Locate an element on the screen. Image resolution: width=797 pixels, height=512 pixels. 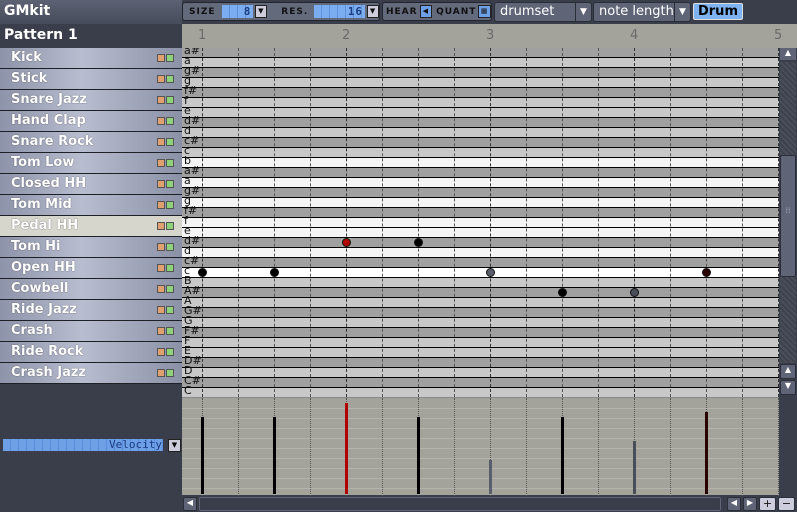
drum-mode-toggle: Drum is located at coordinates (718, 11).